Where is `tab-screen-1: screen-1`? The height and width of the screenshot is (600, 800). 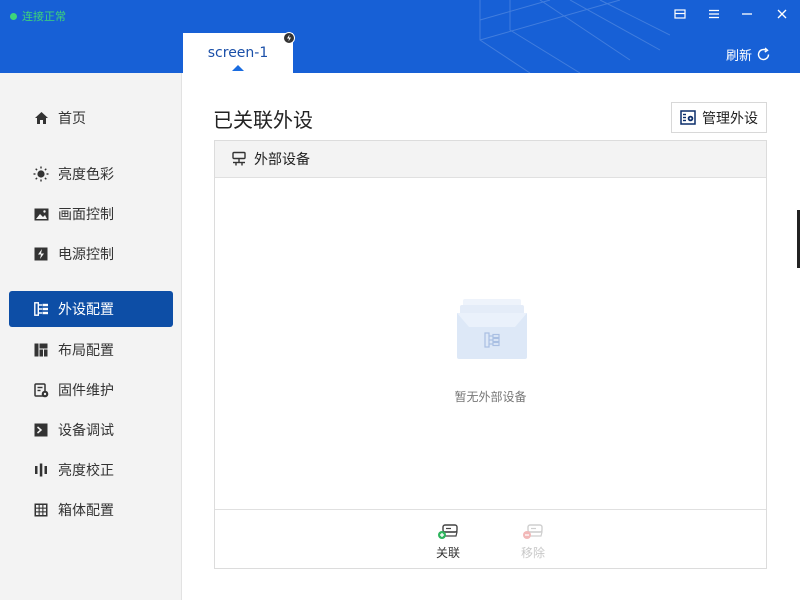 tab-screen-1: screen-1 is located at coordinates (238, 53).